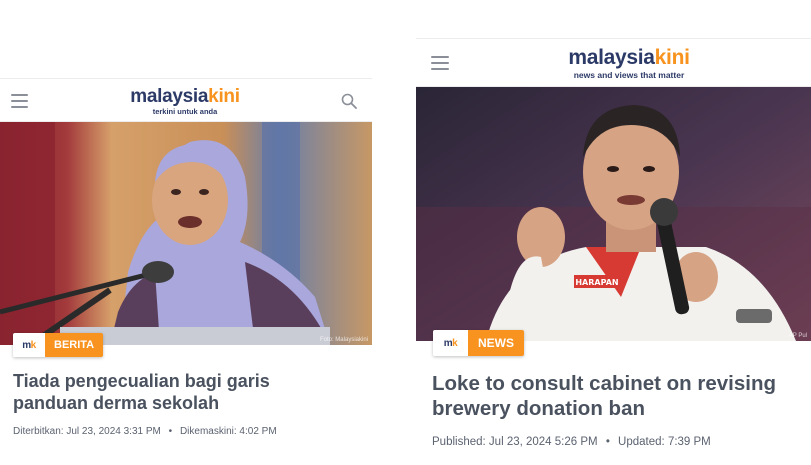 Image resolution: width=811 pixels, height=465 pixels. Describe the element at coordinates (74, 345) in the screenshot. I see `category-label: BERITA` at that location.